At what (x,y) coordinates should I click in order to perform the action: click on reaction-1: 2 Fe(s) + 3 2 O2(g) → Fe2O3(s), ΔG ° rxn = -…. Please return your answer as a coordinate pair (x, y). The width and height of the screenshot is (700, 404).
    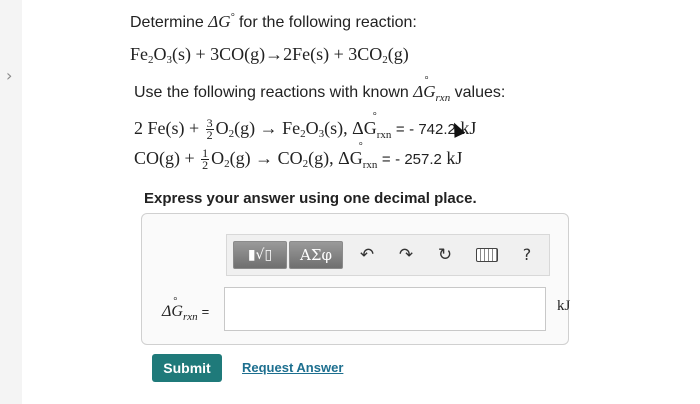
    Looking at the image, I should click on (305, 127).